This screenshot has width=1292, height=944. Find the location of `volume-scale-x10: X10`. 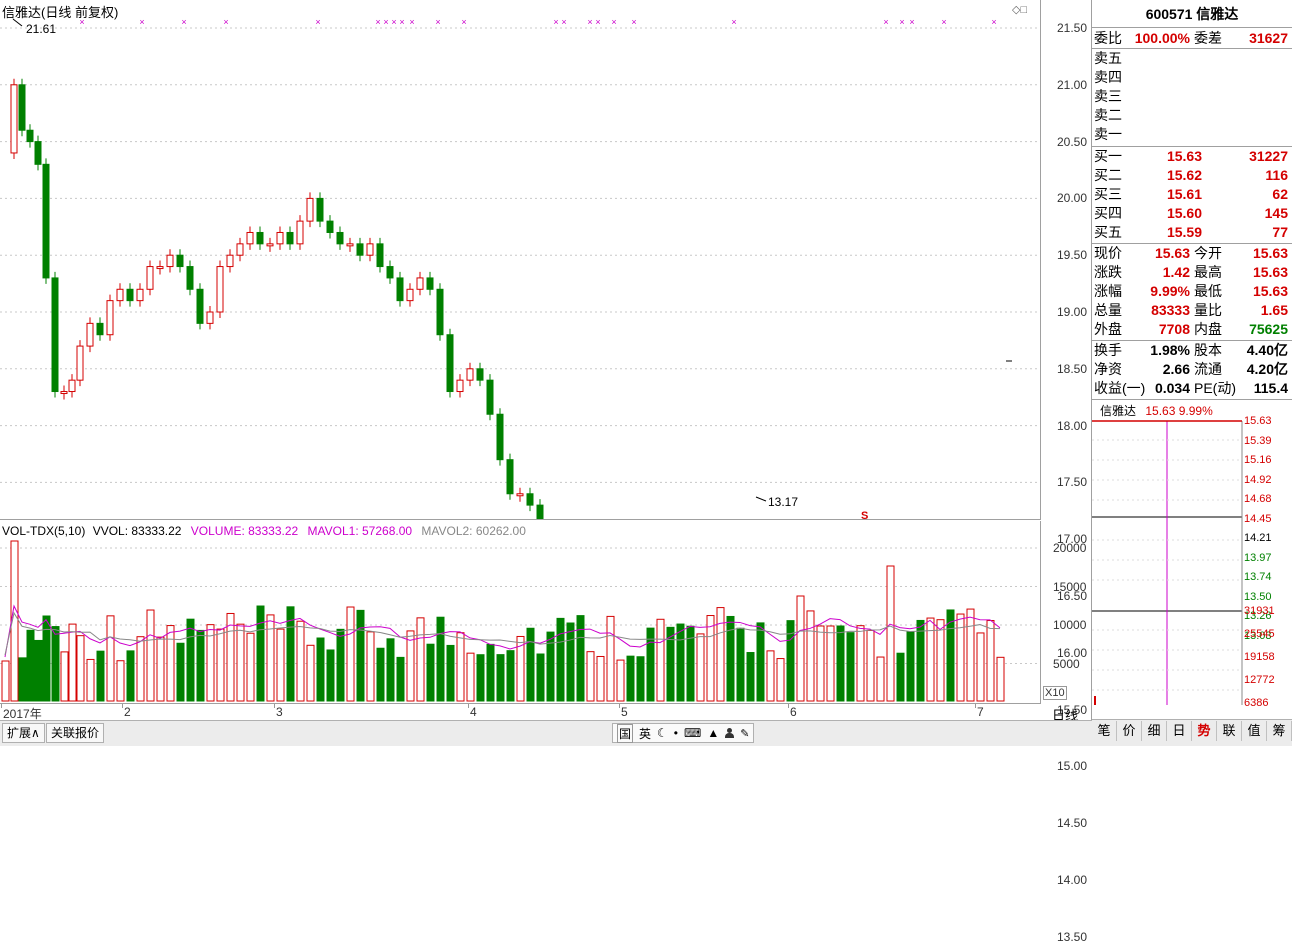

volume-scale-x10: X10 is located at coordinates (1055, 693).